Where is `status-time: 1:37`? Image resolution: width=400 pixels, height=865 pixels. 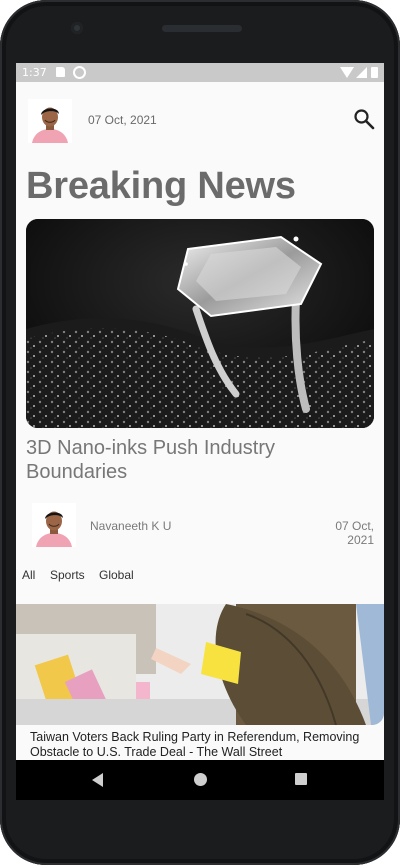
status-time: 1:37 is located at coordinates (34, 72).